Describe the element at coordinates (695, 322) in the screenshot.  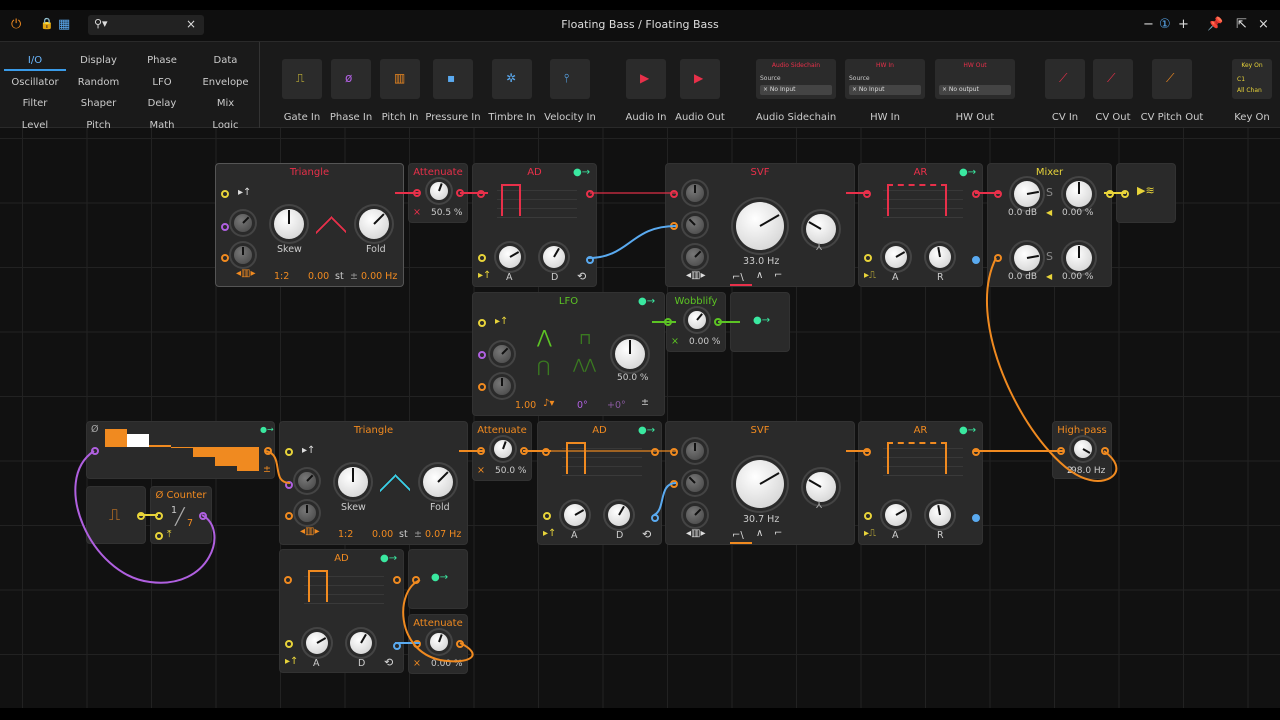
I see `module-wob: Wobblify × 0.00 %` at that location.